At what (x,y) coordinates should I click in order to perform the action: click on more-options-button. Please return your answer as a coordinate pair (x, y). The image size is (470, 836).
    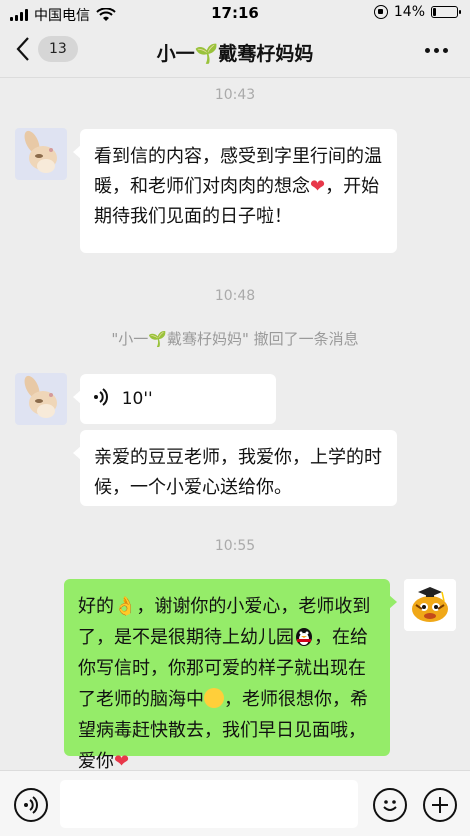
    Looking at the image, I should click on (436, 50).